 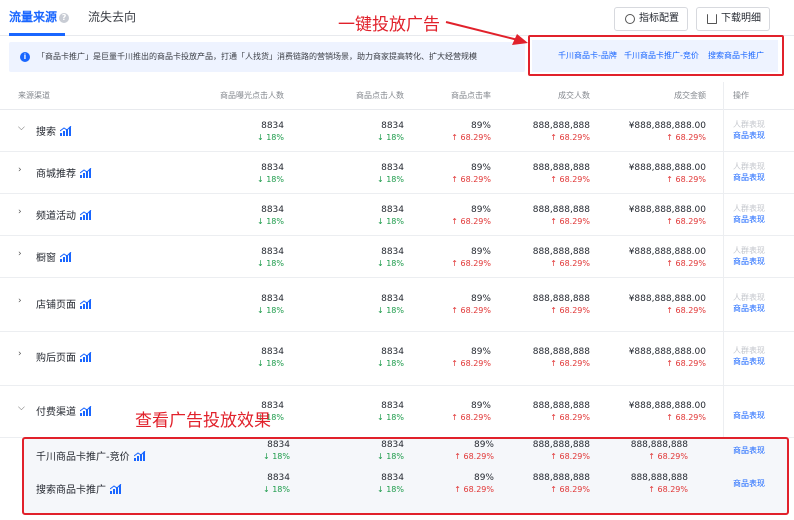 What do you see at coordinates (651, 19) in the screenshot?
I see `metrics-config-button: 指标配置` at bounding box center [651, 19].